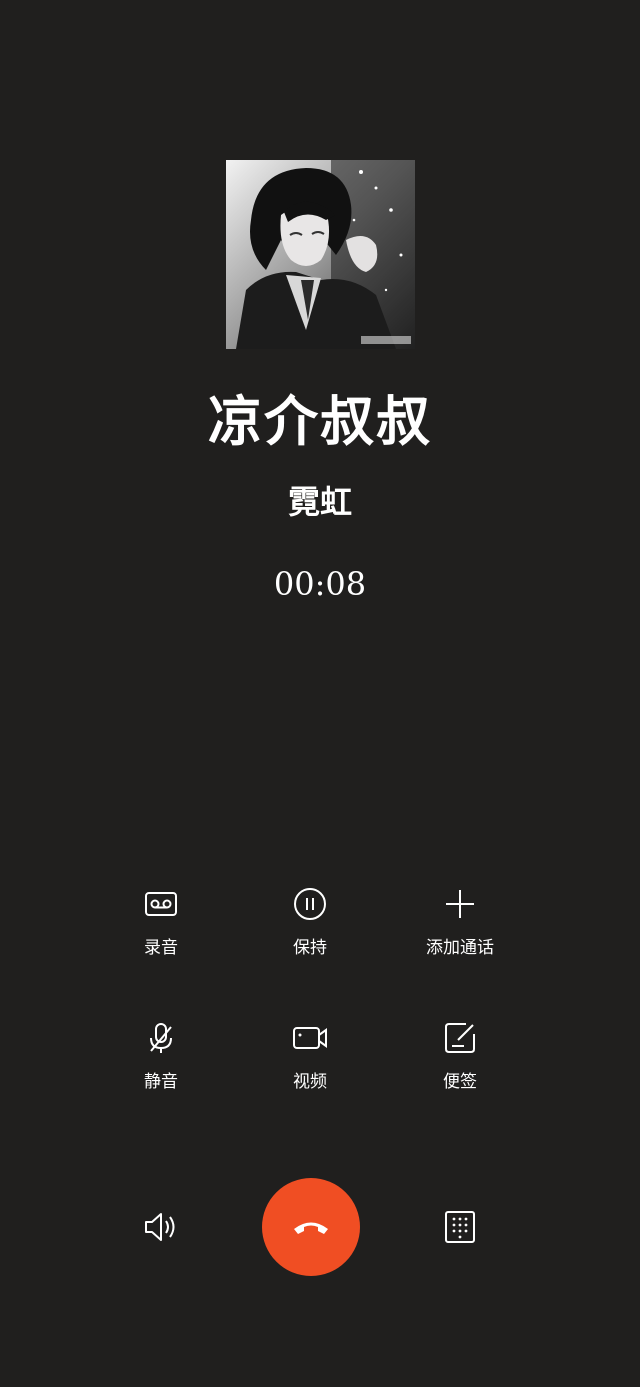 The width and height of the screenshot is (640, 1387). I want to click on add-call-label: 添加通话, so click(460, 948).